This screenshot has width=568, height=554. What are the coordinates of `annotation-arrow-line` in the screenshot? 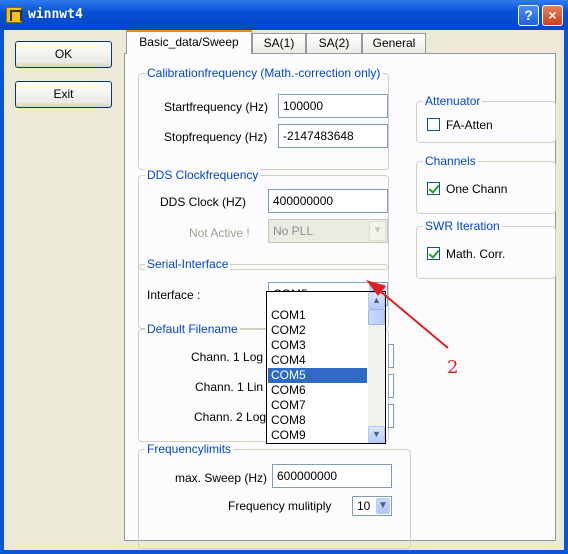 It's located at (411, 317).